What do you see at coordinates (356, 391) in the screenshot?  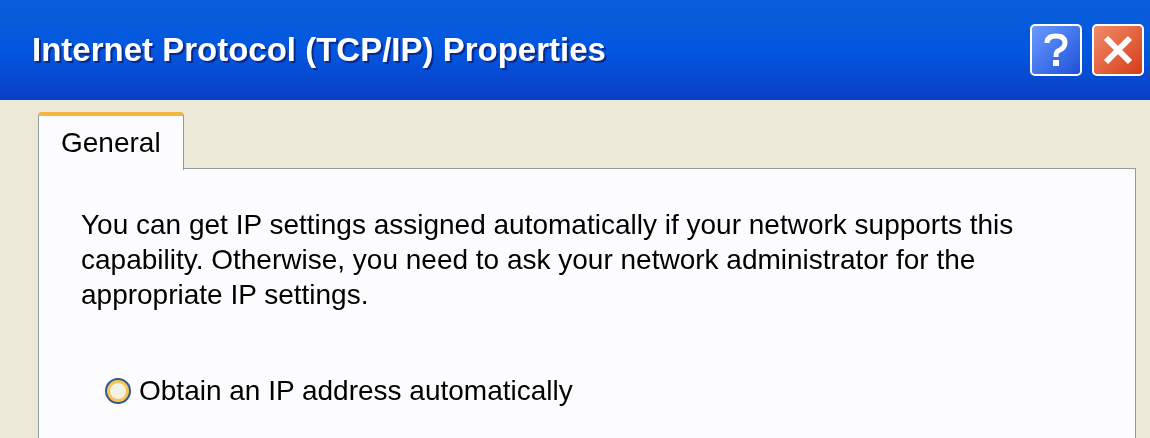 I see `option-label: Obtain an IP address automatically` at bounding box center [356, 391].